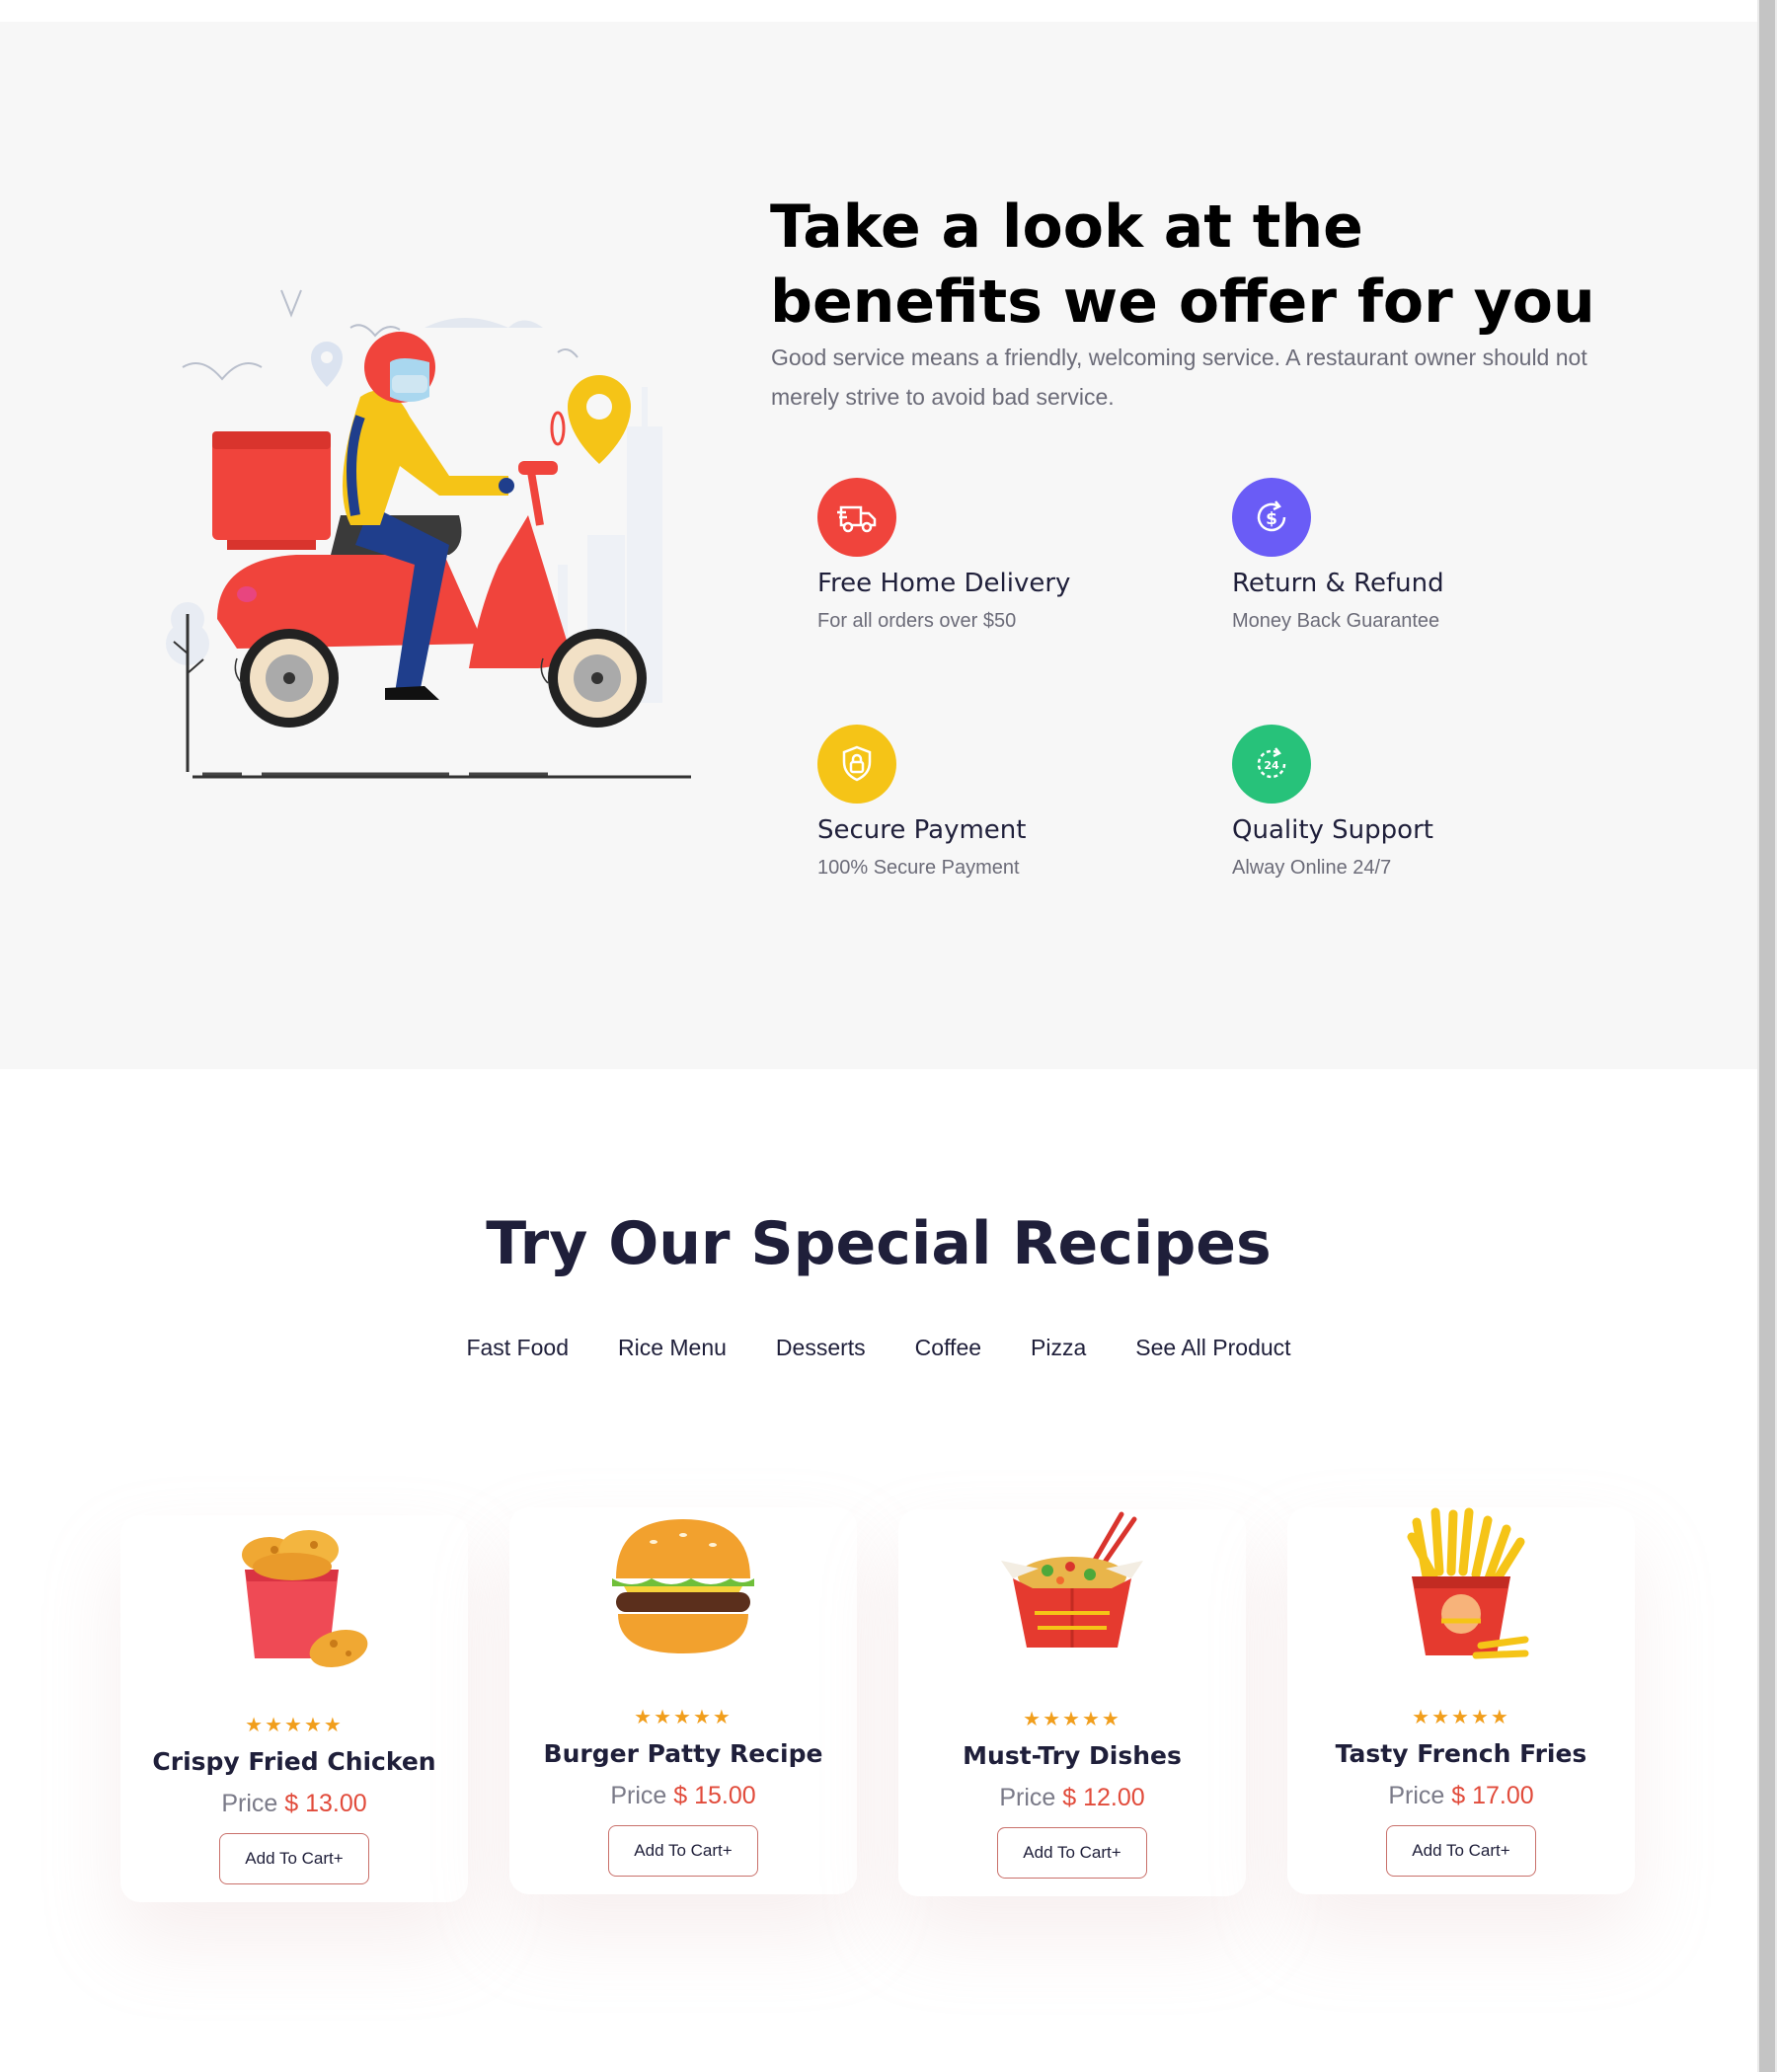 The width and height of the screenshot is (1777, 2072). What do you see at coordinates (325, 1803) in the screenshot?
I see `price-amount: $ 13.00` at bounding box center [325, 1803].